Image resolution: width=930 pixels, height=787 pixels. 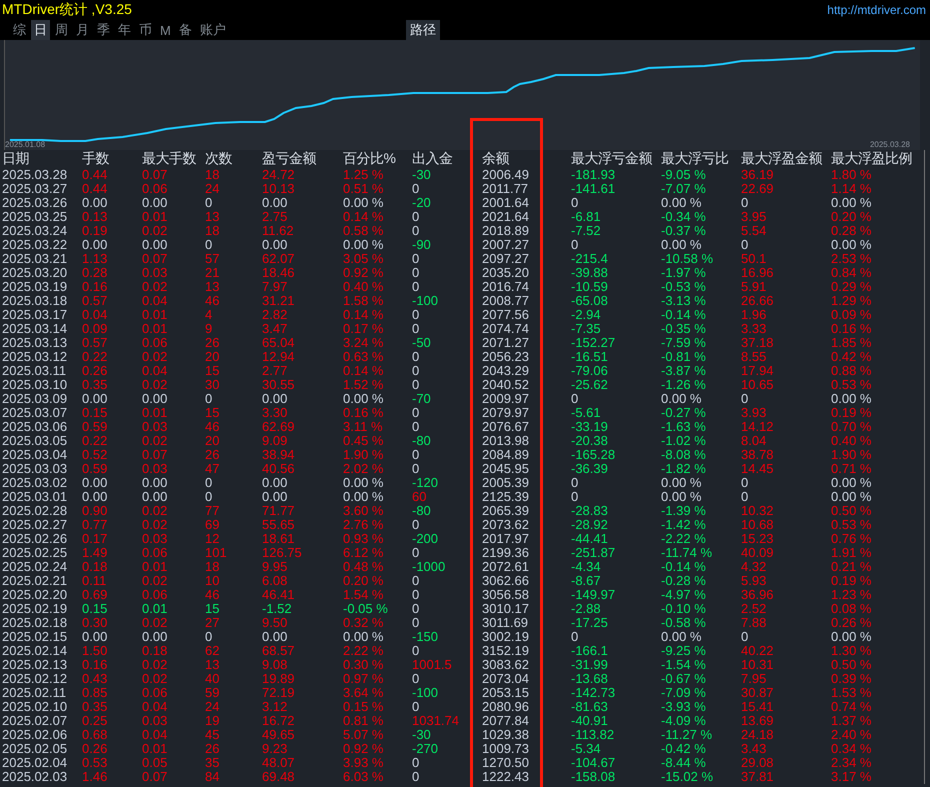 I want to click on table-cell-text: 0.09 %, so click(x=851, y=315).